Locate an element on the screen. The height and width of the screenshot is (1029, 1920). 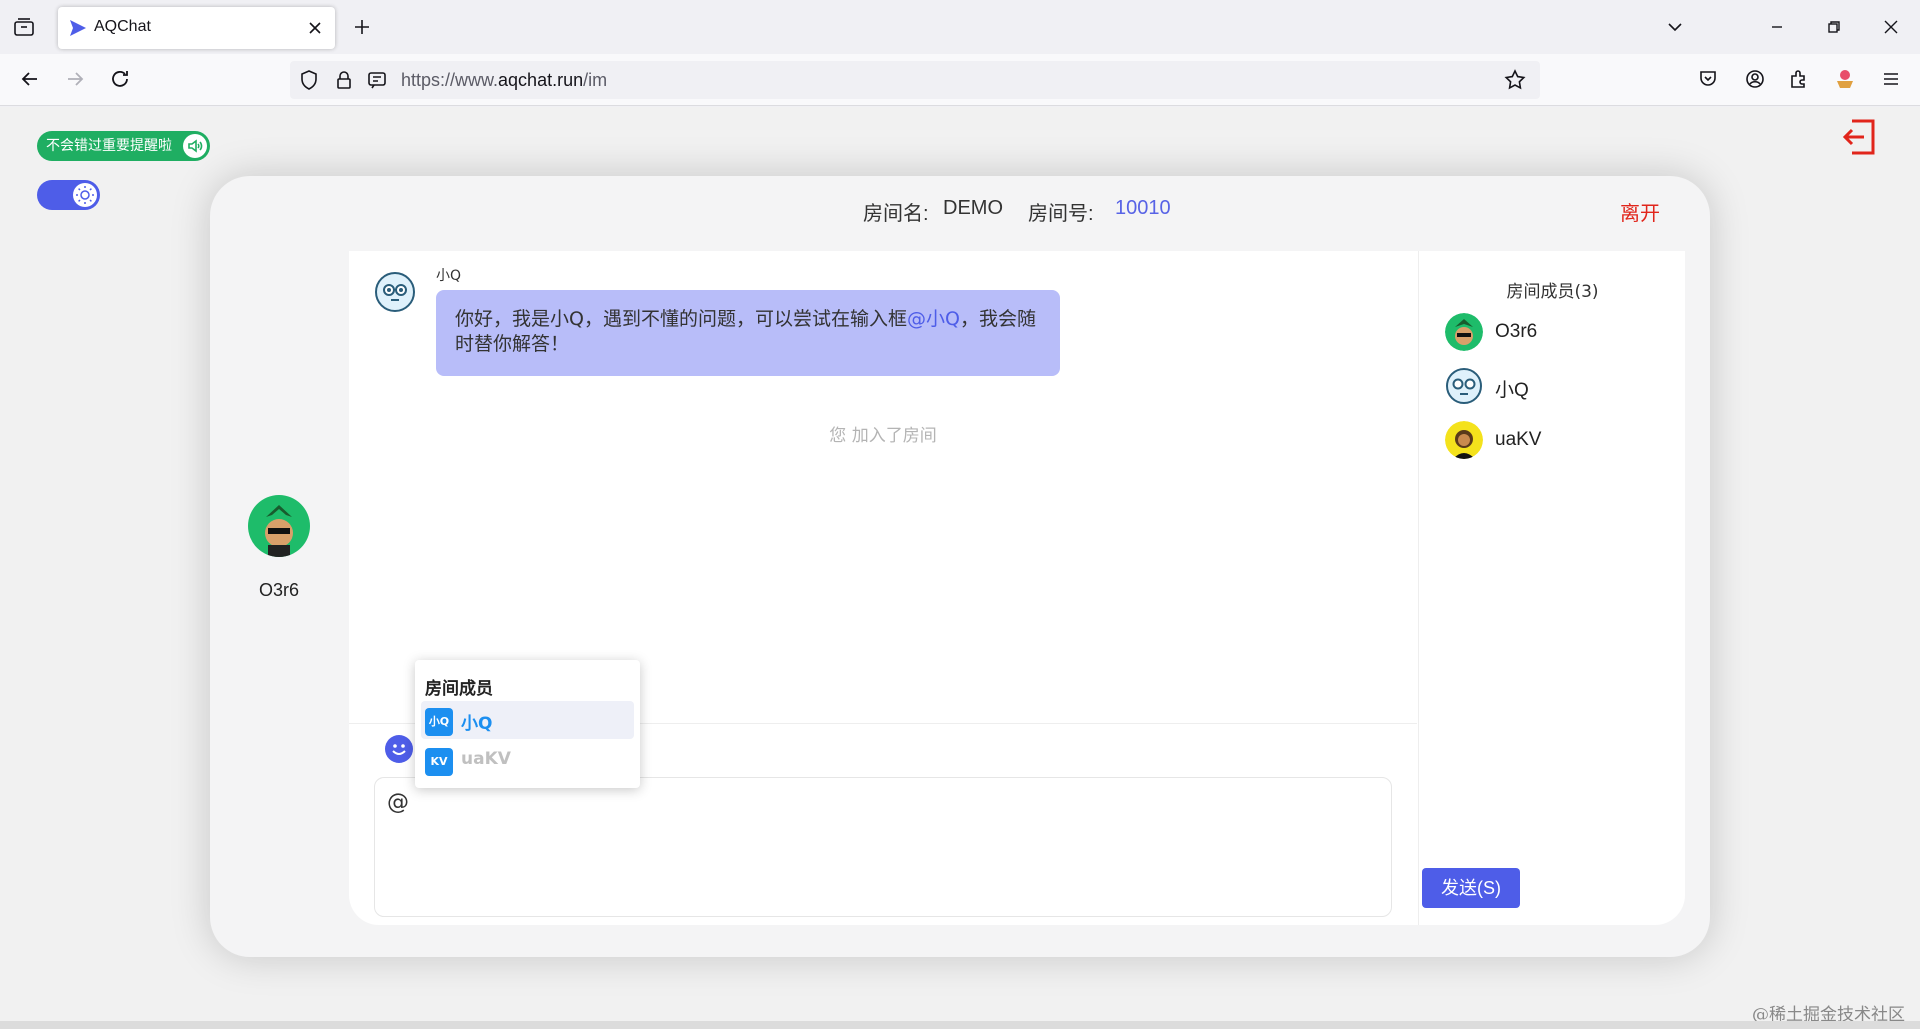
sun-icon is located at coordinates (85, 195).